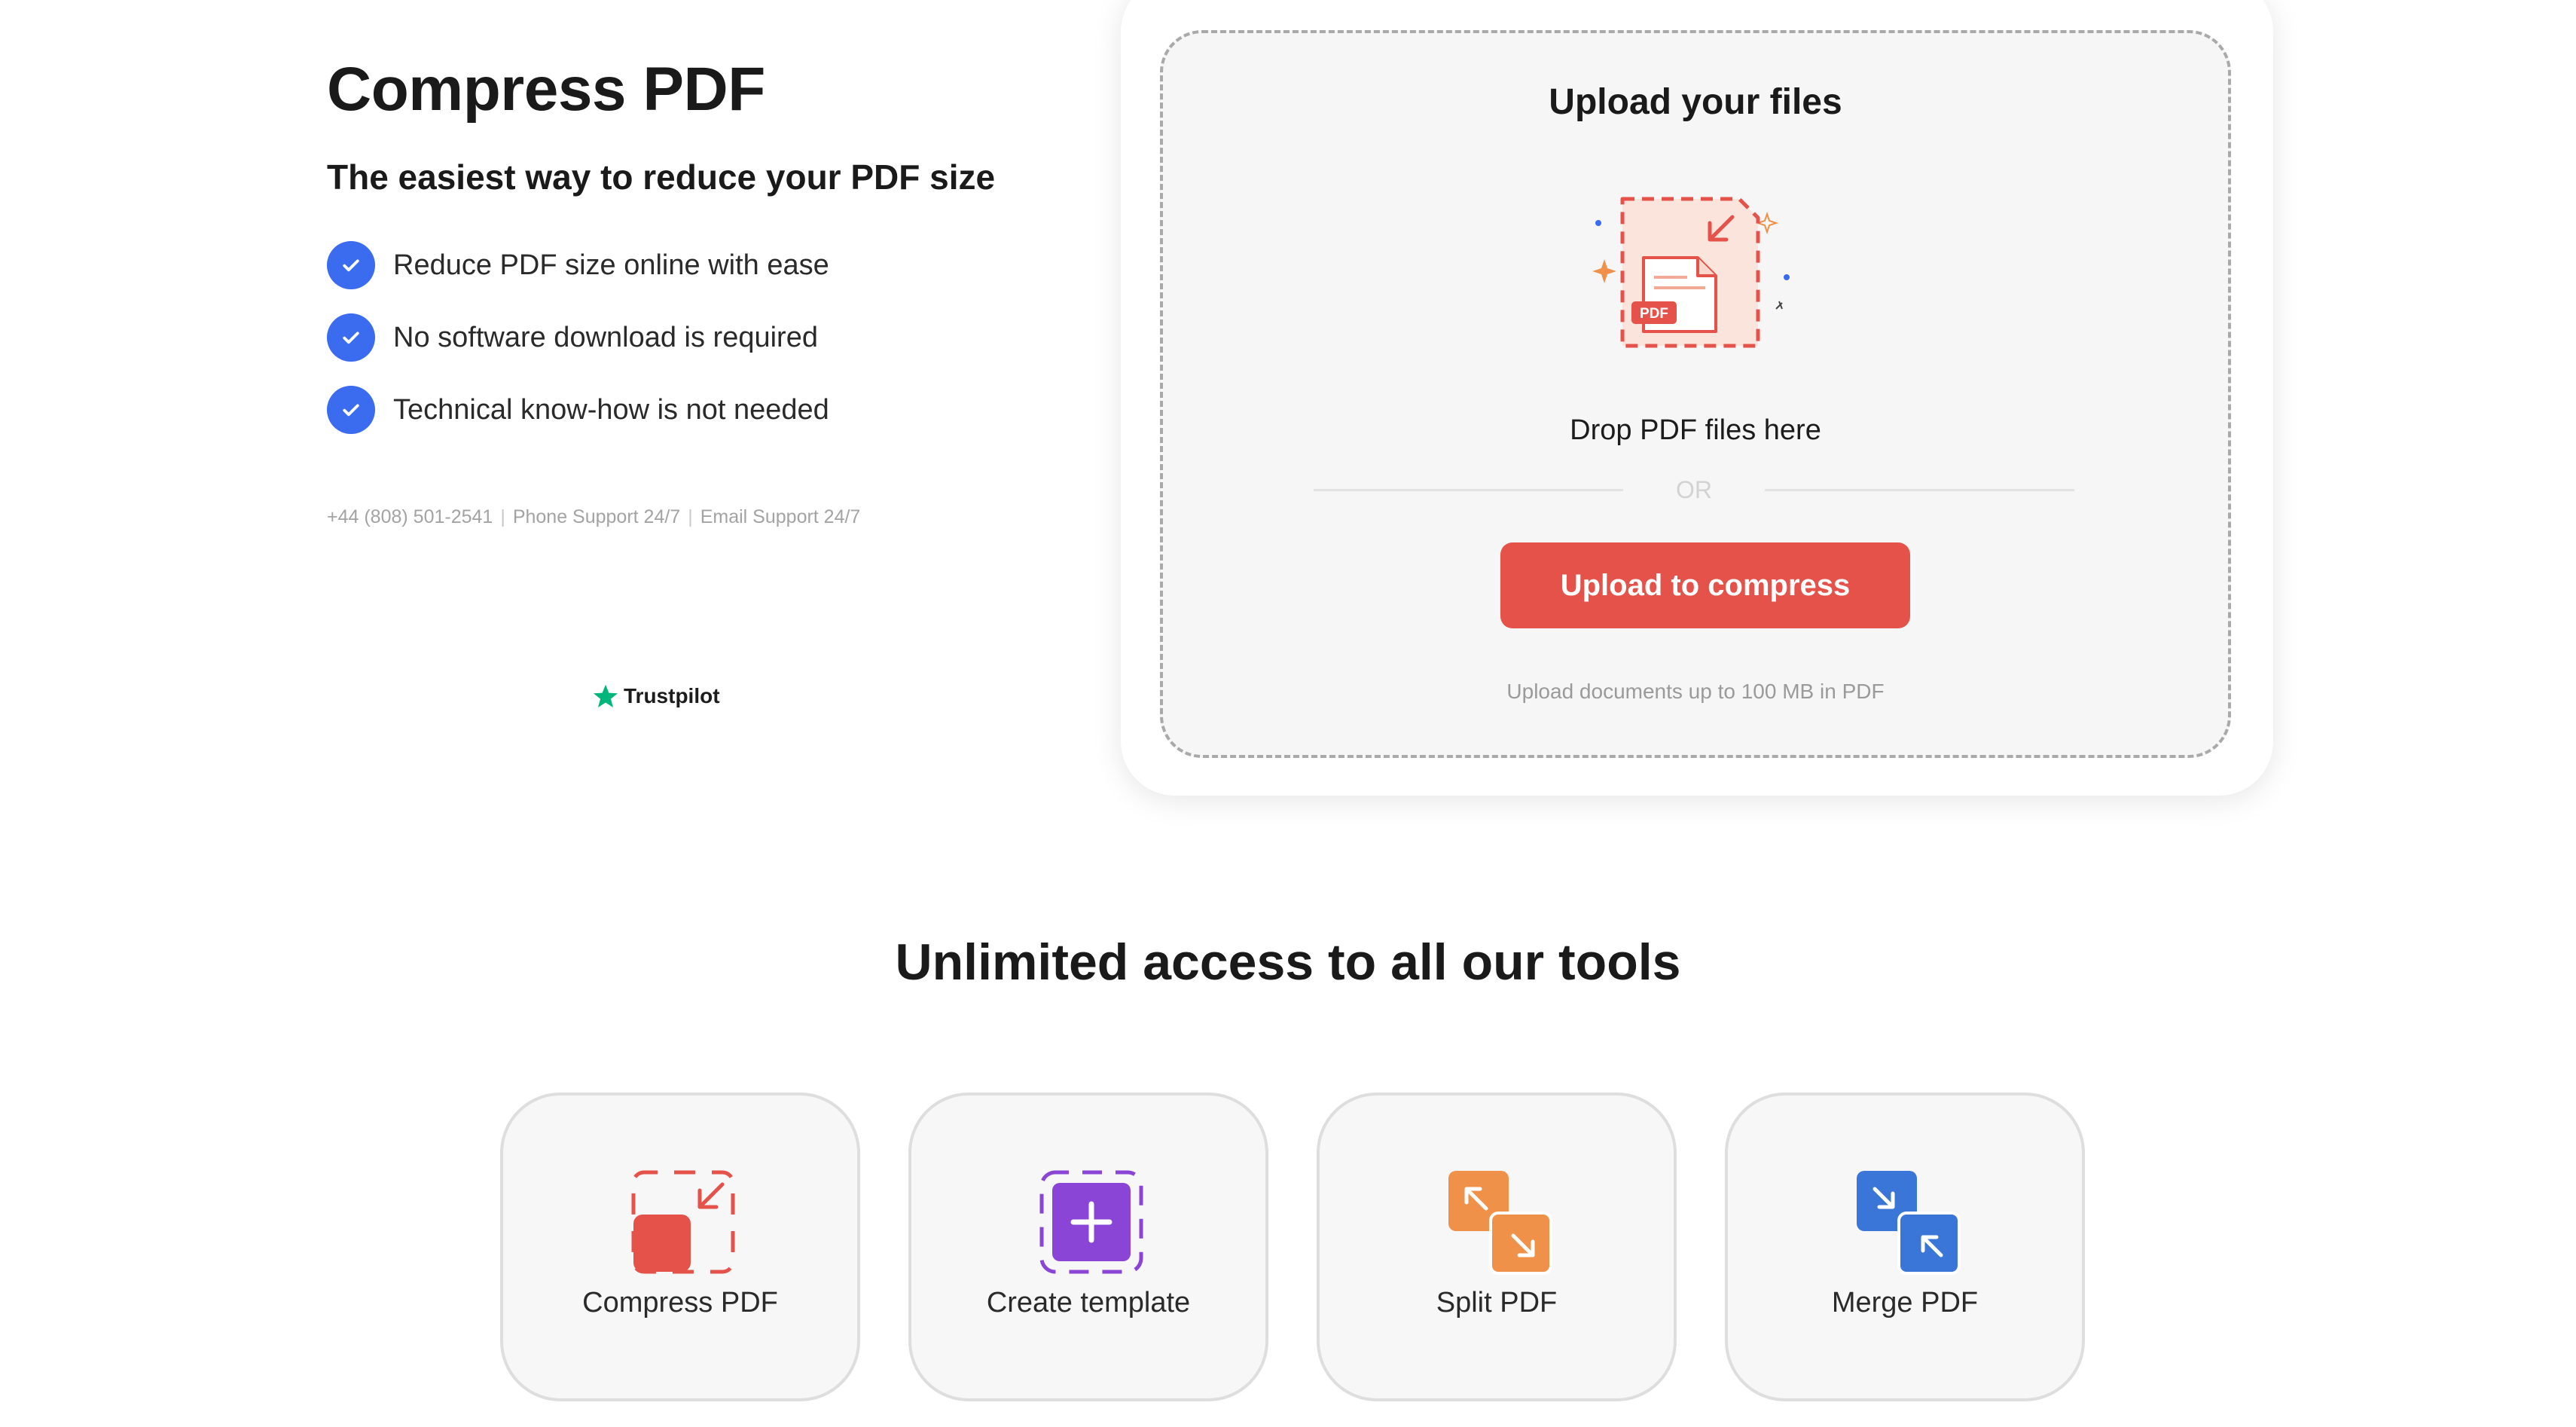 This screenshot has width=2576, height=1427. I want to click on tool-card-create-template: Create template, so click(1088, 1246).